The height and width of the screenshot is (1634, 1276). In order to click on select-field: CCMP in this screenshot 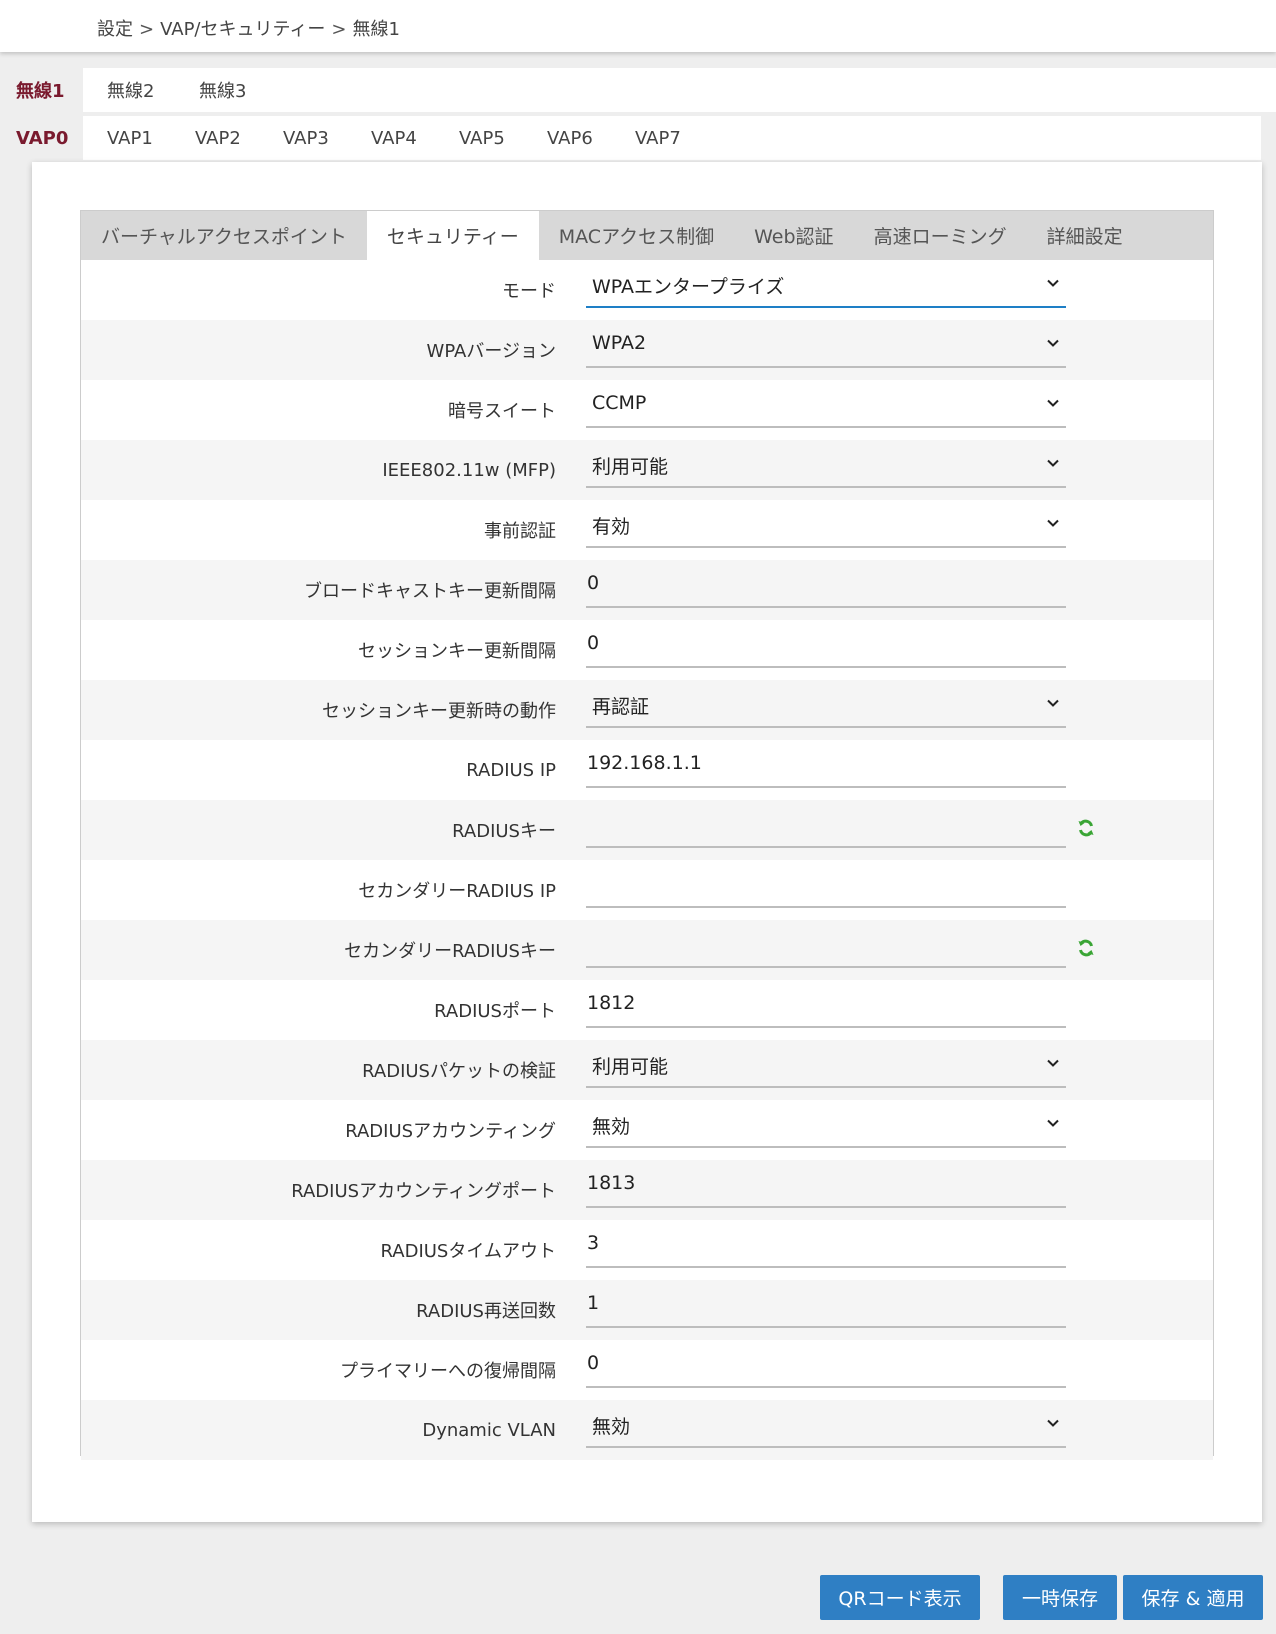, I will do `click(826, 409)`.